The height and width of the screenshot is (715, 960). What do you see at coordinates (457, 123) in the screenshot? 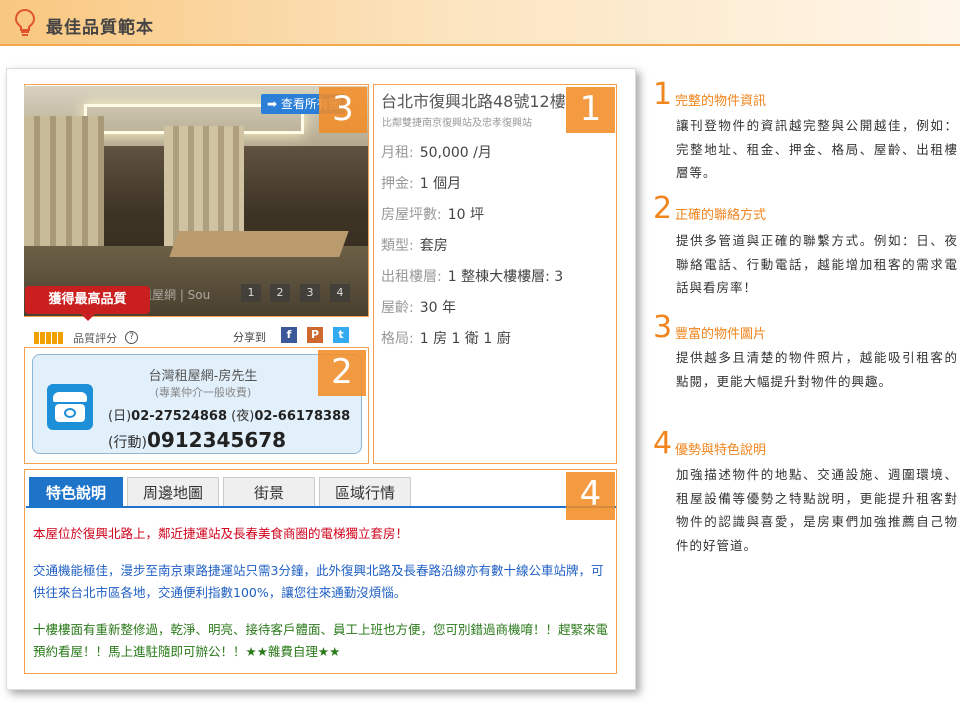
I see `listing-subtitle: 比鄰雙捷南京復興站及忠孝復興站` at bounding box center [457, 123].